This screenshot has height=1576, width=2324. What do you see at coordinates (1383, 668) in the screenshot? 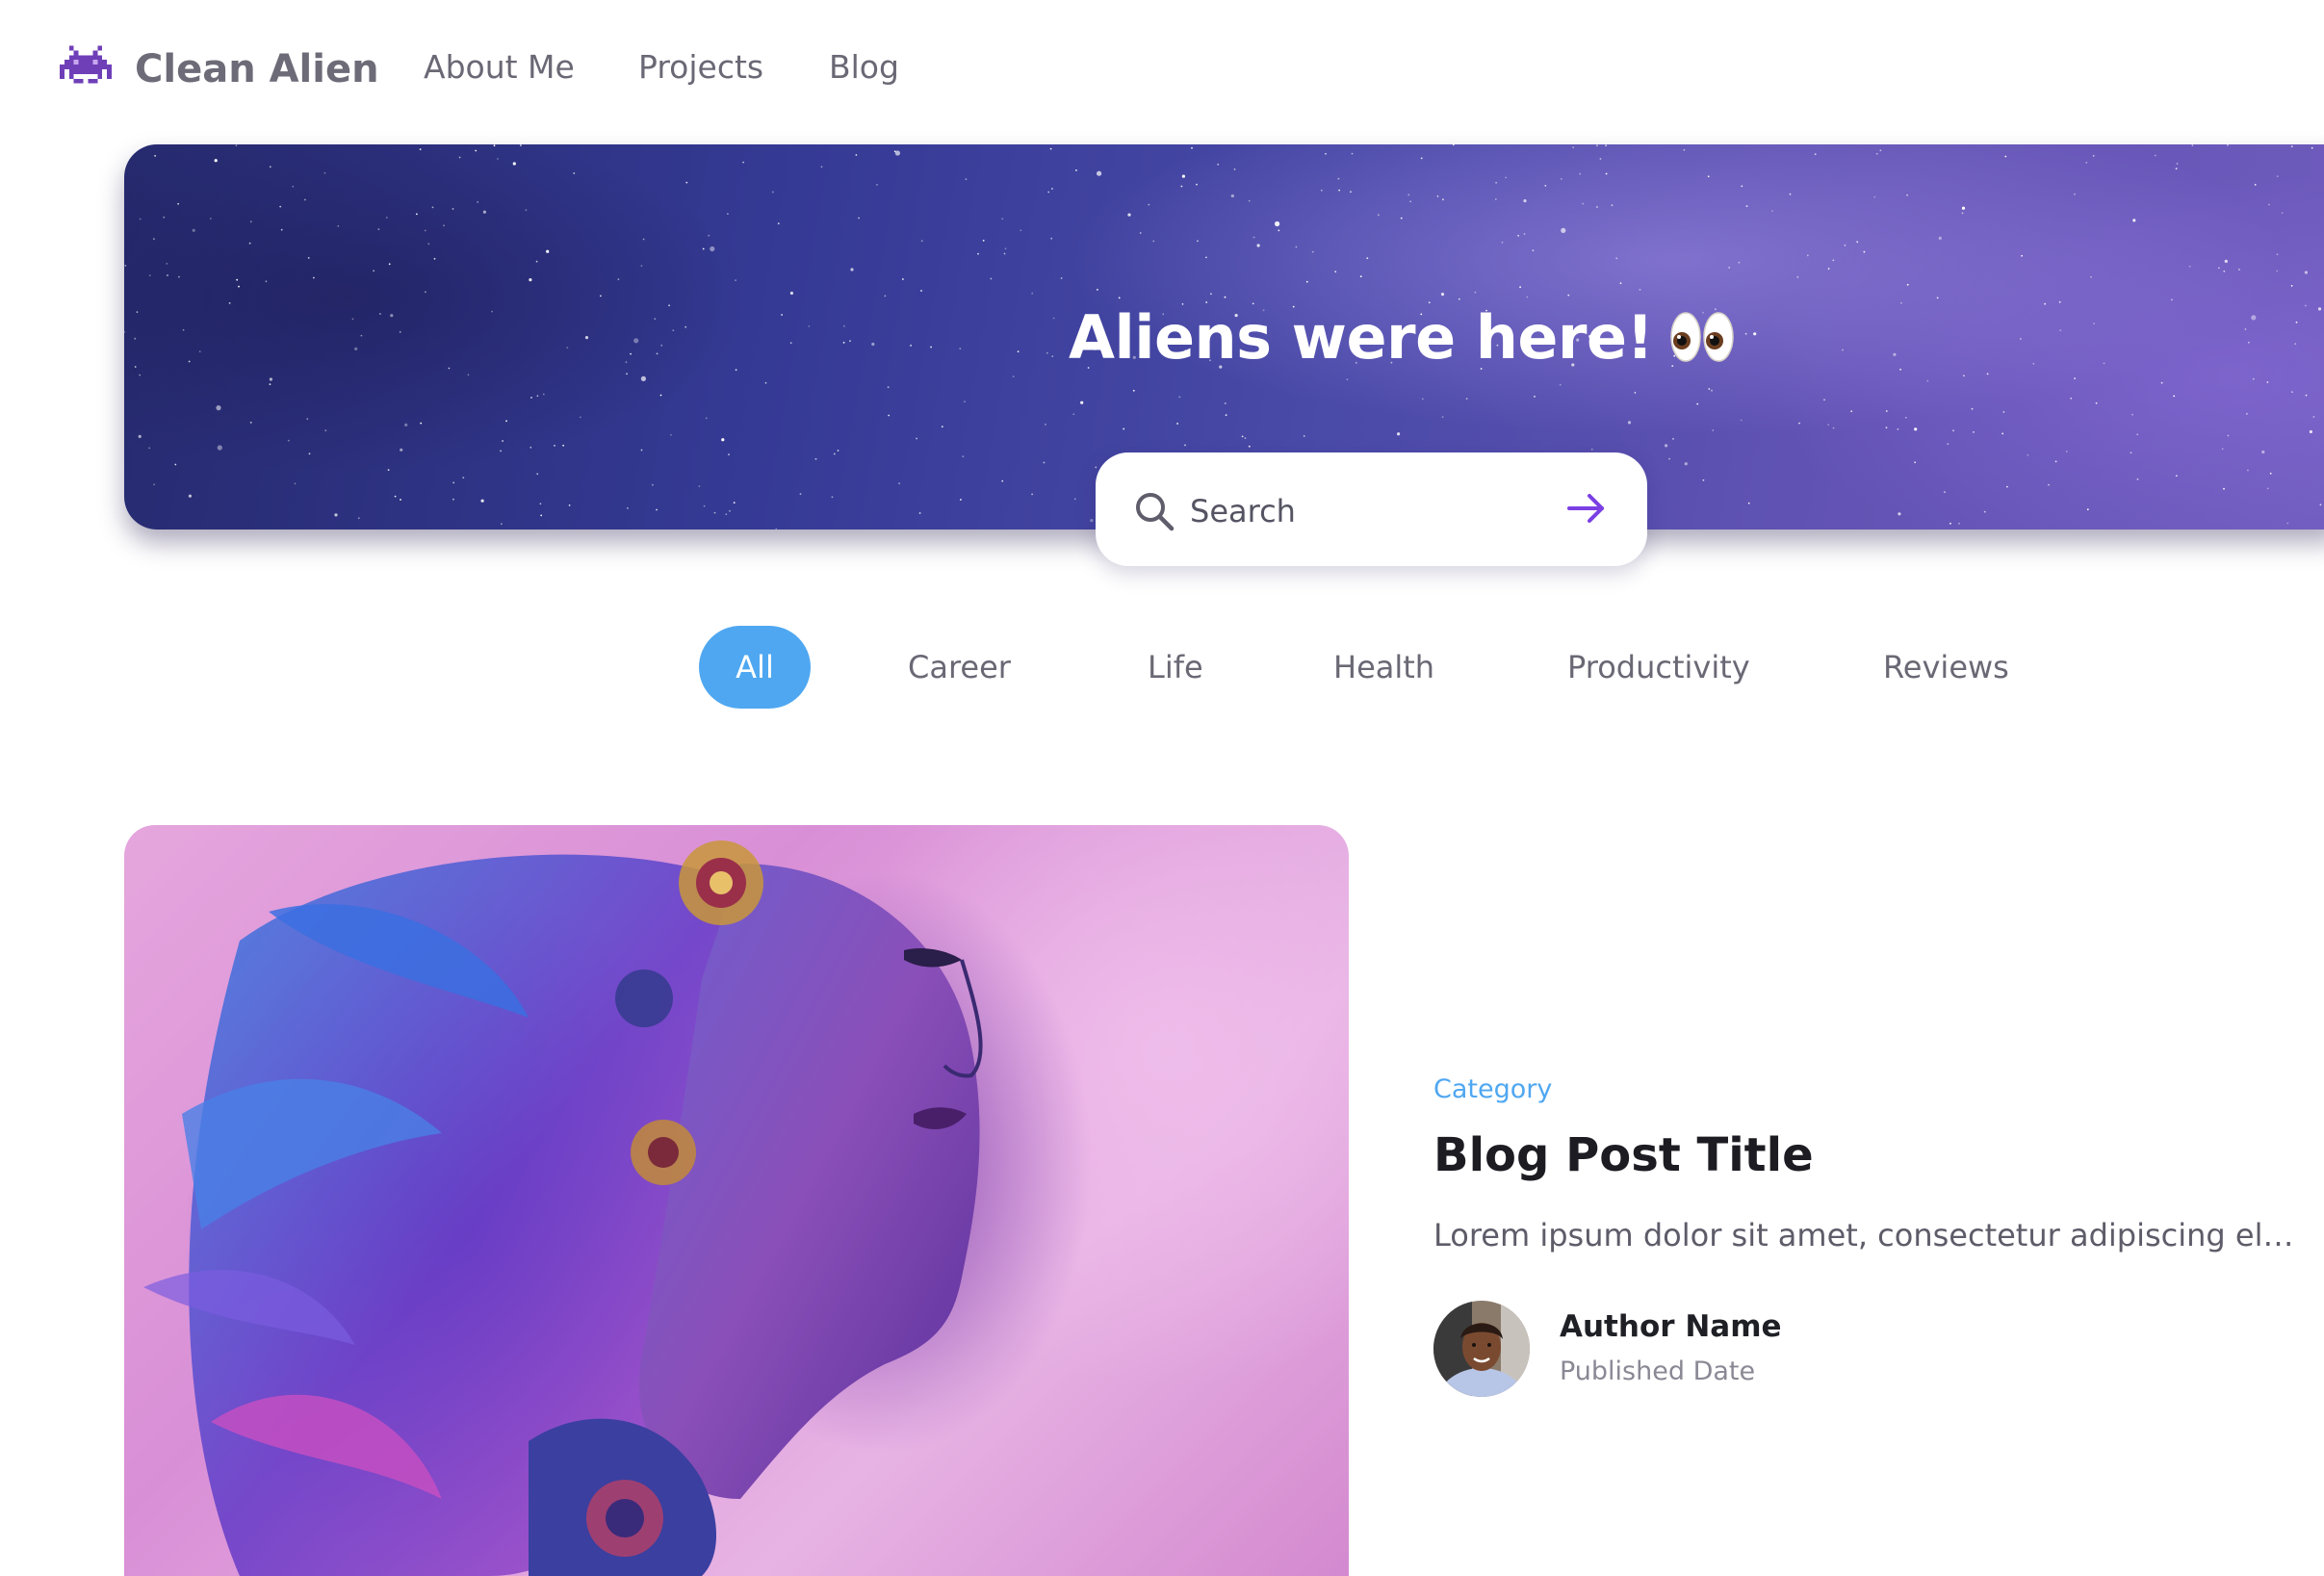
I see `filter-health: Health` at bounding box center [1383, 668].